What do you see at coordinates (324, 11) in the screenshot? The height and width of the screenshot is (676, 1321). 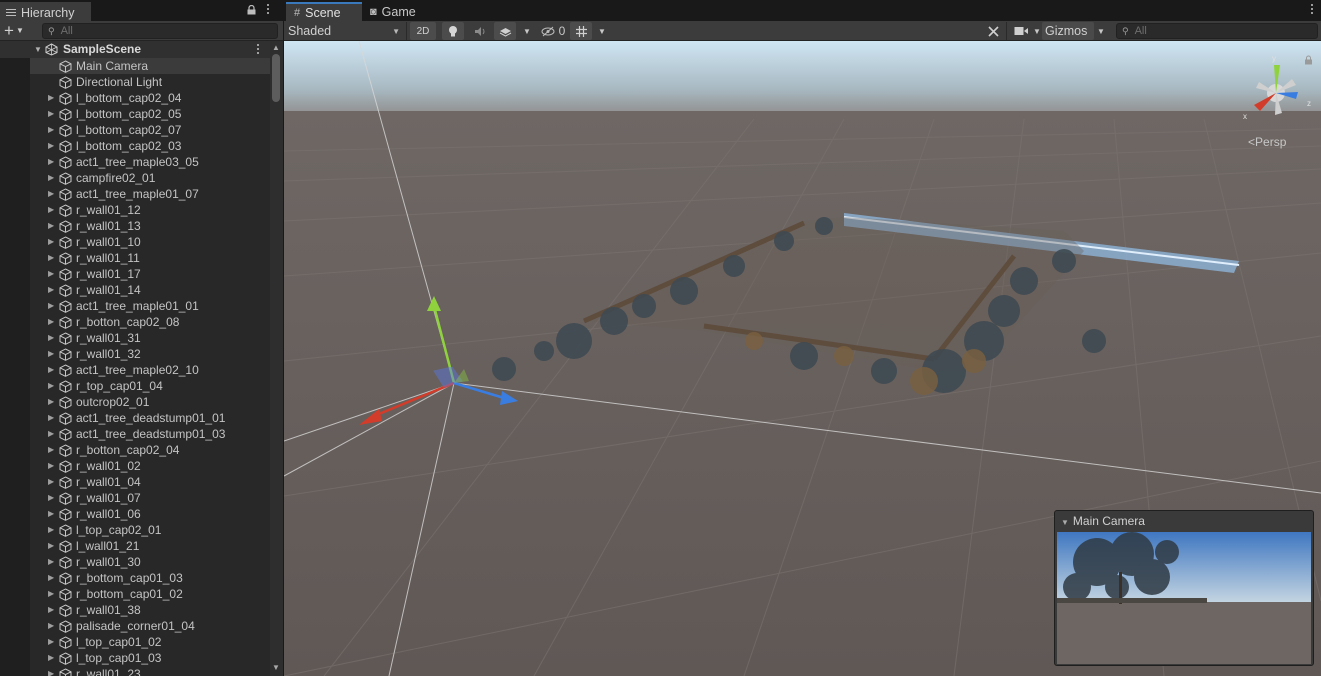 I see `tab-scene: # Scene` at bounding box center [324, 11].